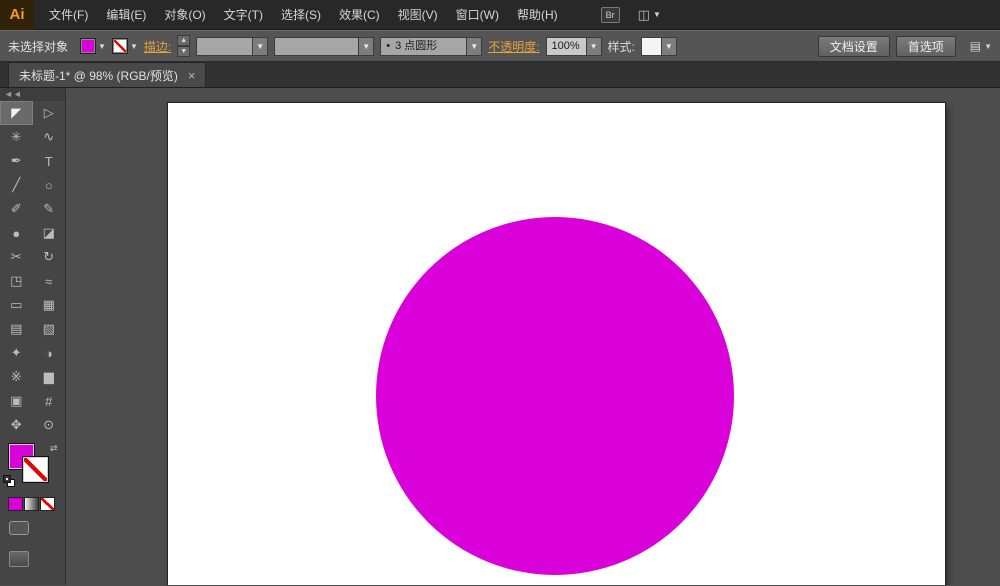 This screenshot has height=586, width=1000. I want to click on fill-stroke-indicator: ⇄, so click(32, 467).